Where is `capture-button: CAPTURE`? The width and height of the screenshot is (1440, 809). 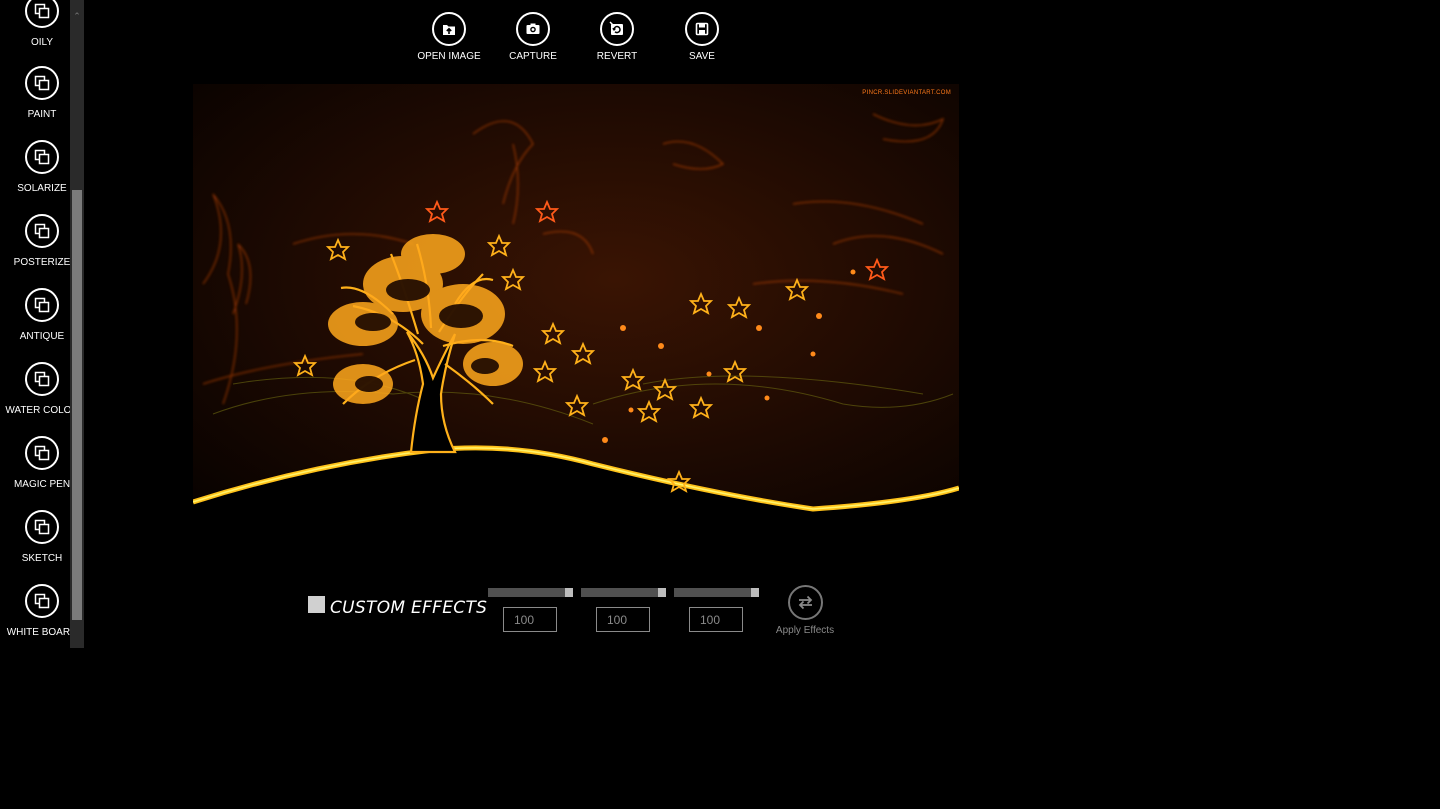
capture-button: CAPTURE is located at coordinates (533, 39).